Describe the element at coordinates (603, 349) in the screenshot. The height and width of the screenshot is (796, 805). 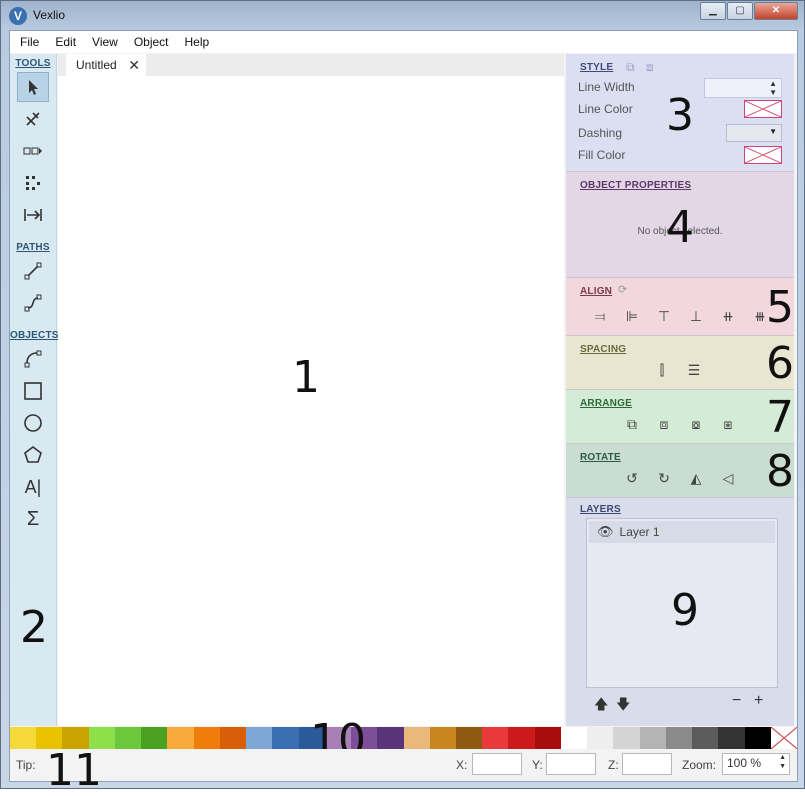
I see `spacing-heading: SPACING` at that location.